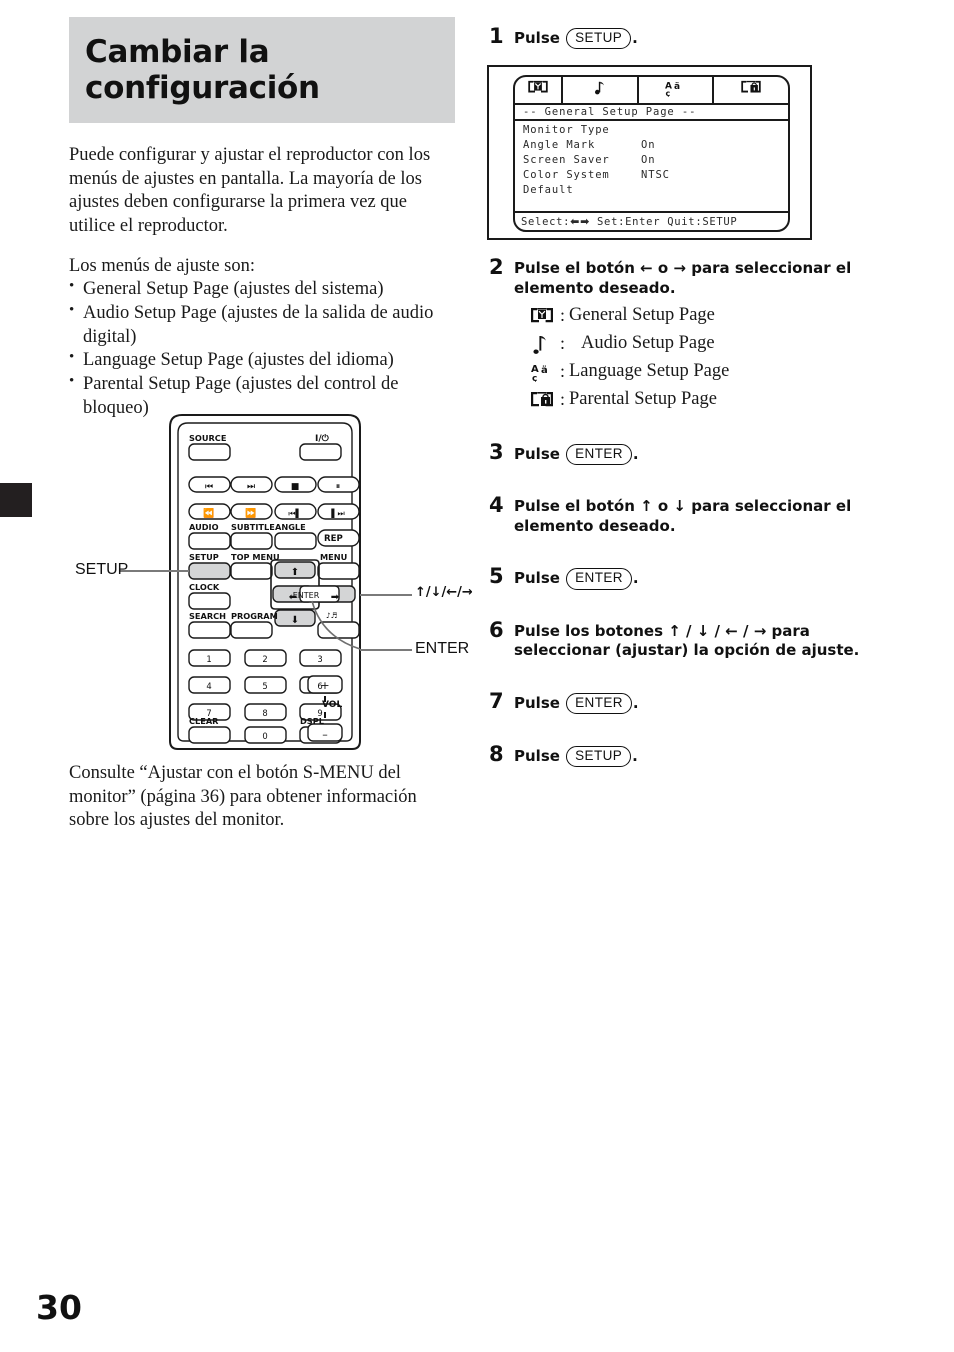  What do you see at coordinates (255, 557) in the screenshot?
I see `remote-label-topmenu: TOP MENU` at bounding box center [255, 557].